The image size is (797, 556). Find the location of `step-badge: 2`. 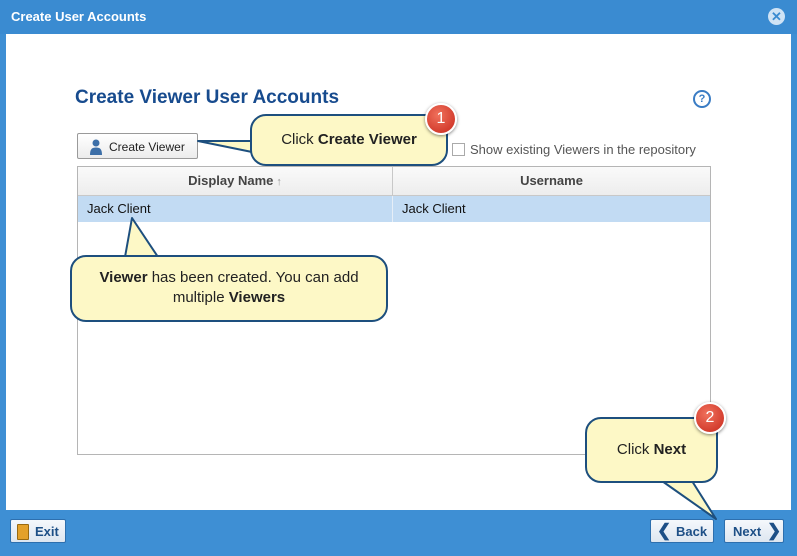

step-badge: 2 is located at coordinates (710, 418).